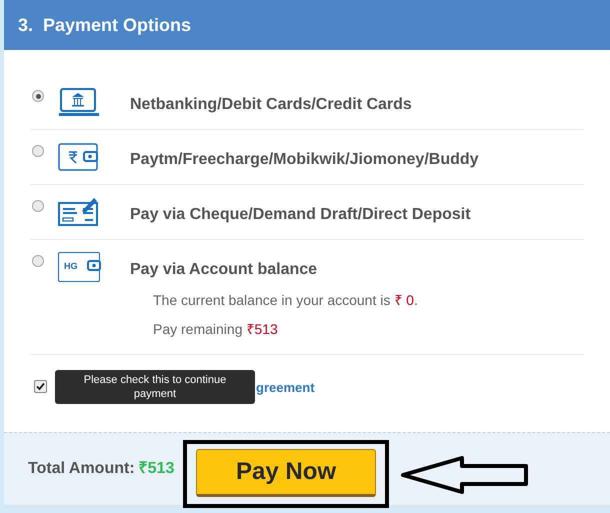 The image size is (610, 513). I want to click on cheque-icon, so click(79, 212).